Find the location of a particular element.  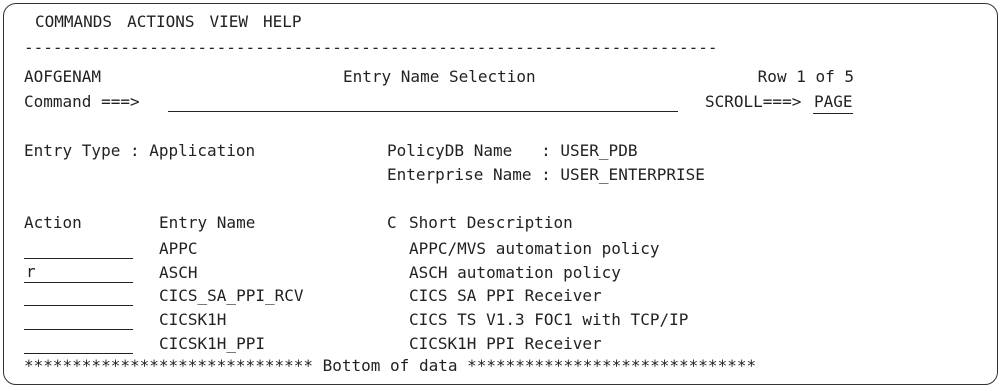

menu-bar: COMMANDS ACTIONS VIEW HELP is located at coordinates (168, 22).